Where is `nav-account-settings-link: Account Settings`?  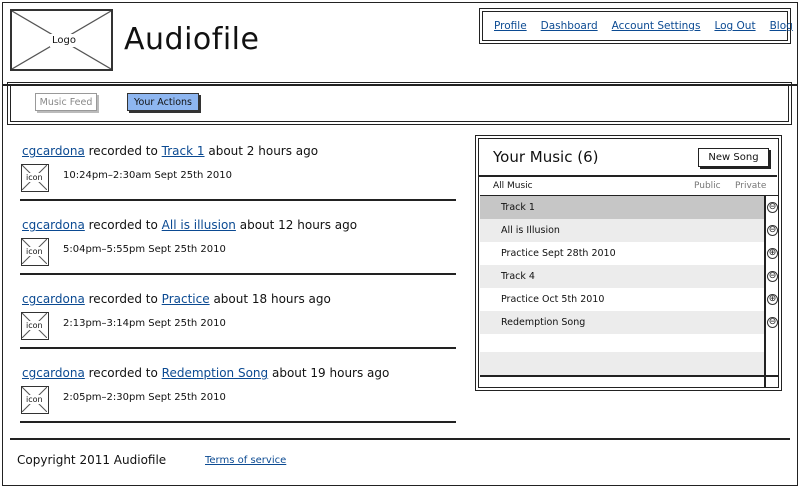 nav-account-settings-link: Account Settings is located at coordinates (656, 26).